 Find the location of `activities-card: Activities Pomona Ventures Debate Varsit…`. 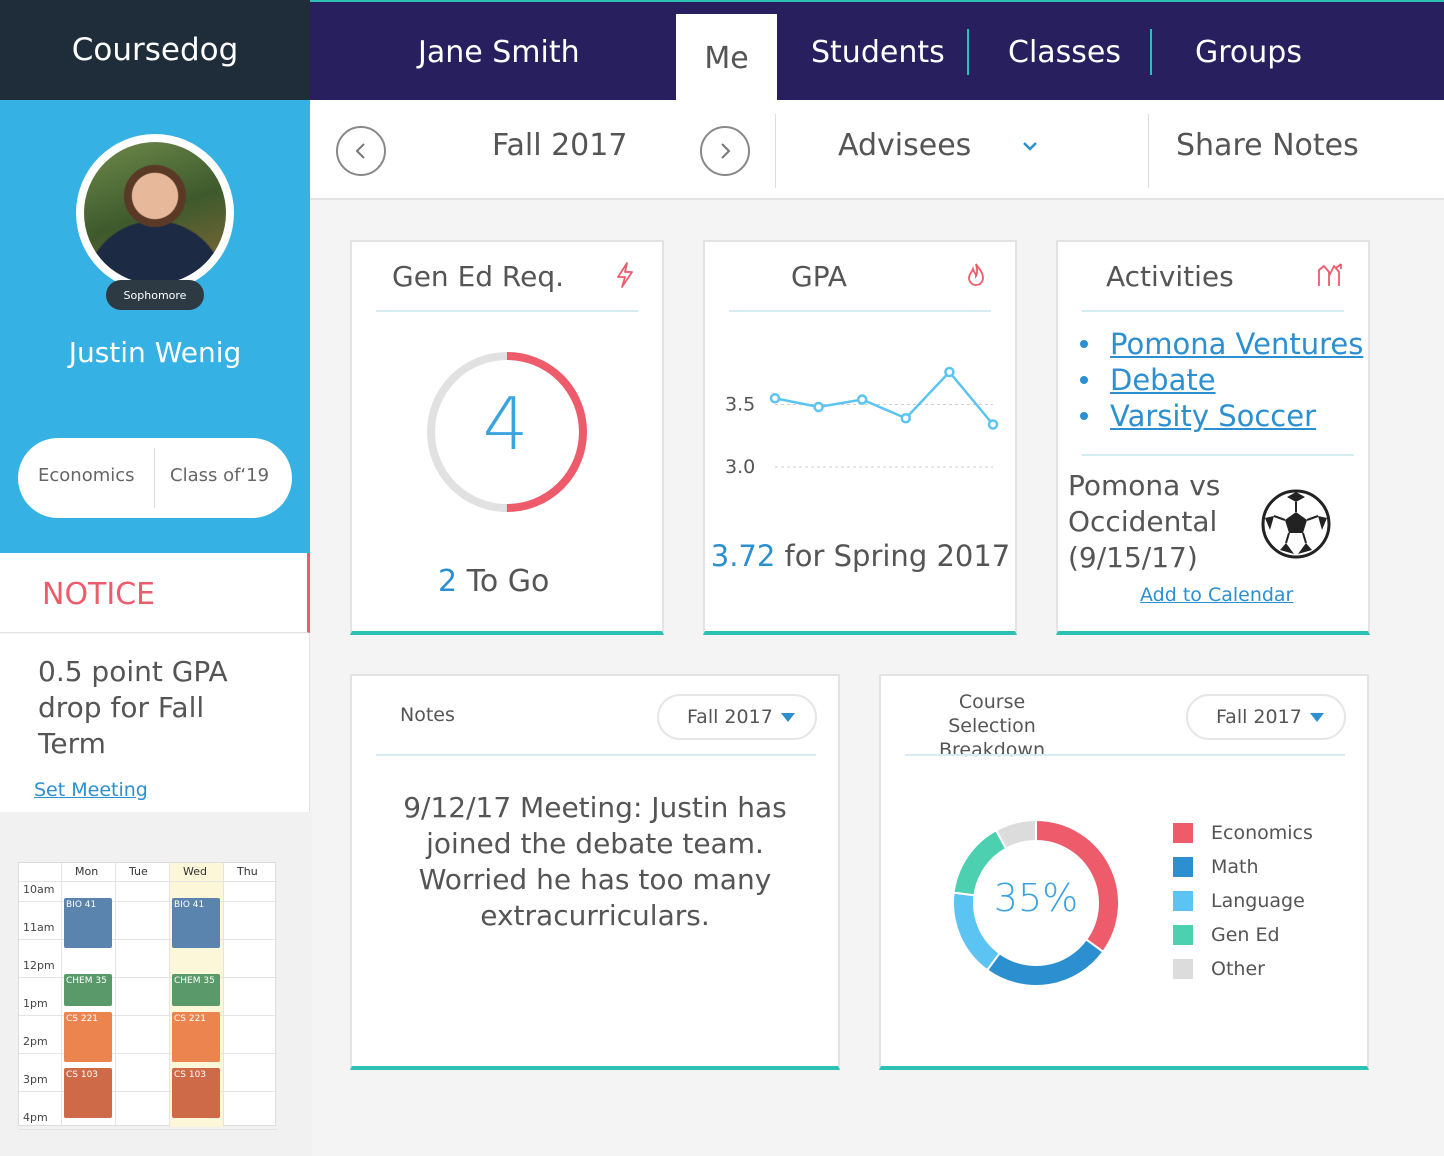

activities-card: Activities Pomona Ventures Debate Varsit… is located at coordinates (1213, 437).